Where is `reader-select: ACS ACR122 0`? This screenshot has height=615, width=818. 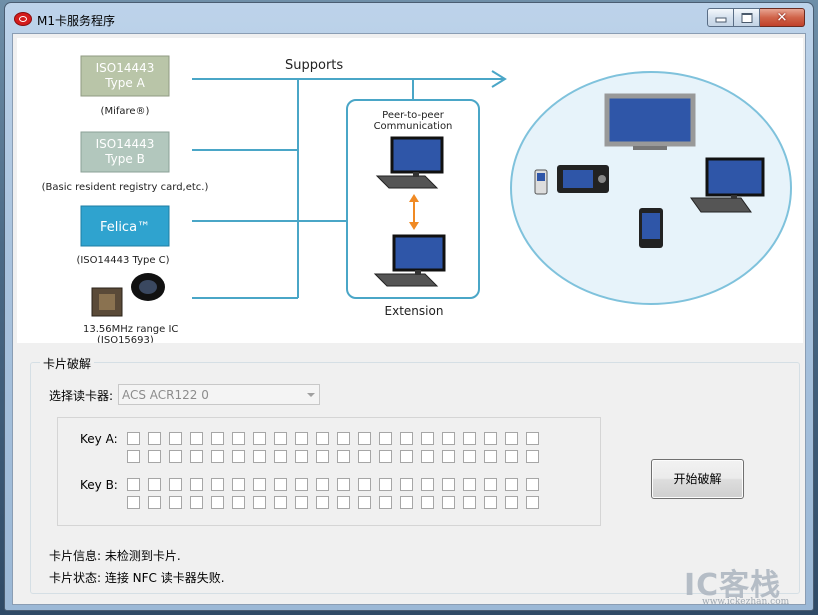 reader-select: ACS ACR122 0 is located at coordinates (219, 394).